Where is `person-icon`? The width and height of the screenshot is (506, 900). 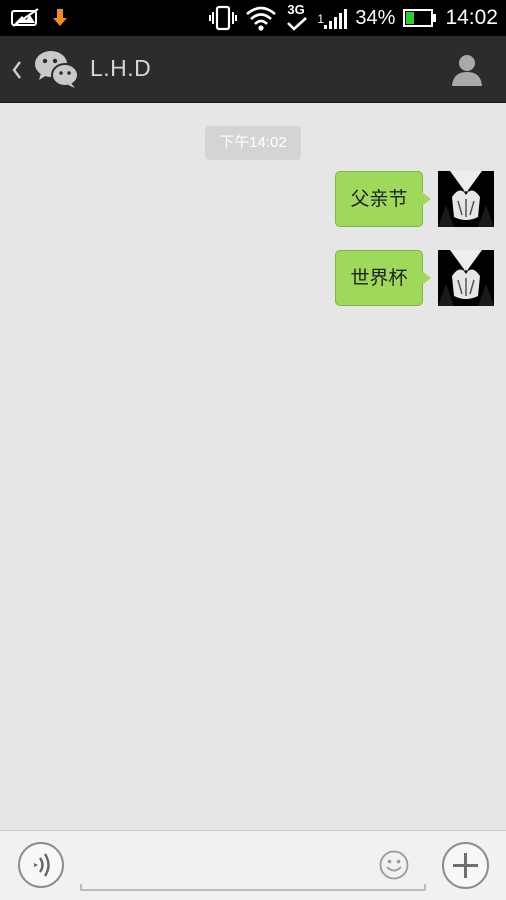 person-icon is located at coordinates (467, 70).